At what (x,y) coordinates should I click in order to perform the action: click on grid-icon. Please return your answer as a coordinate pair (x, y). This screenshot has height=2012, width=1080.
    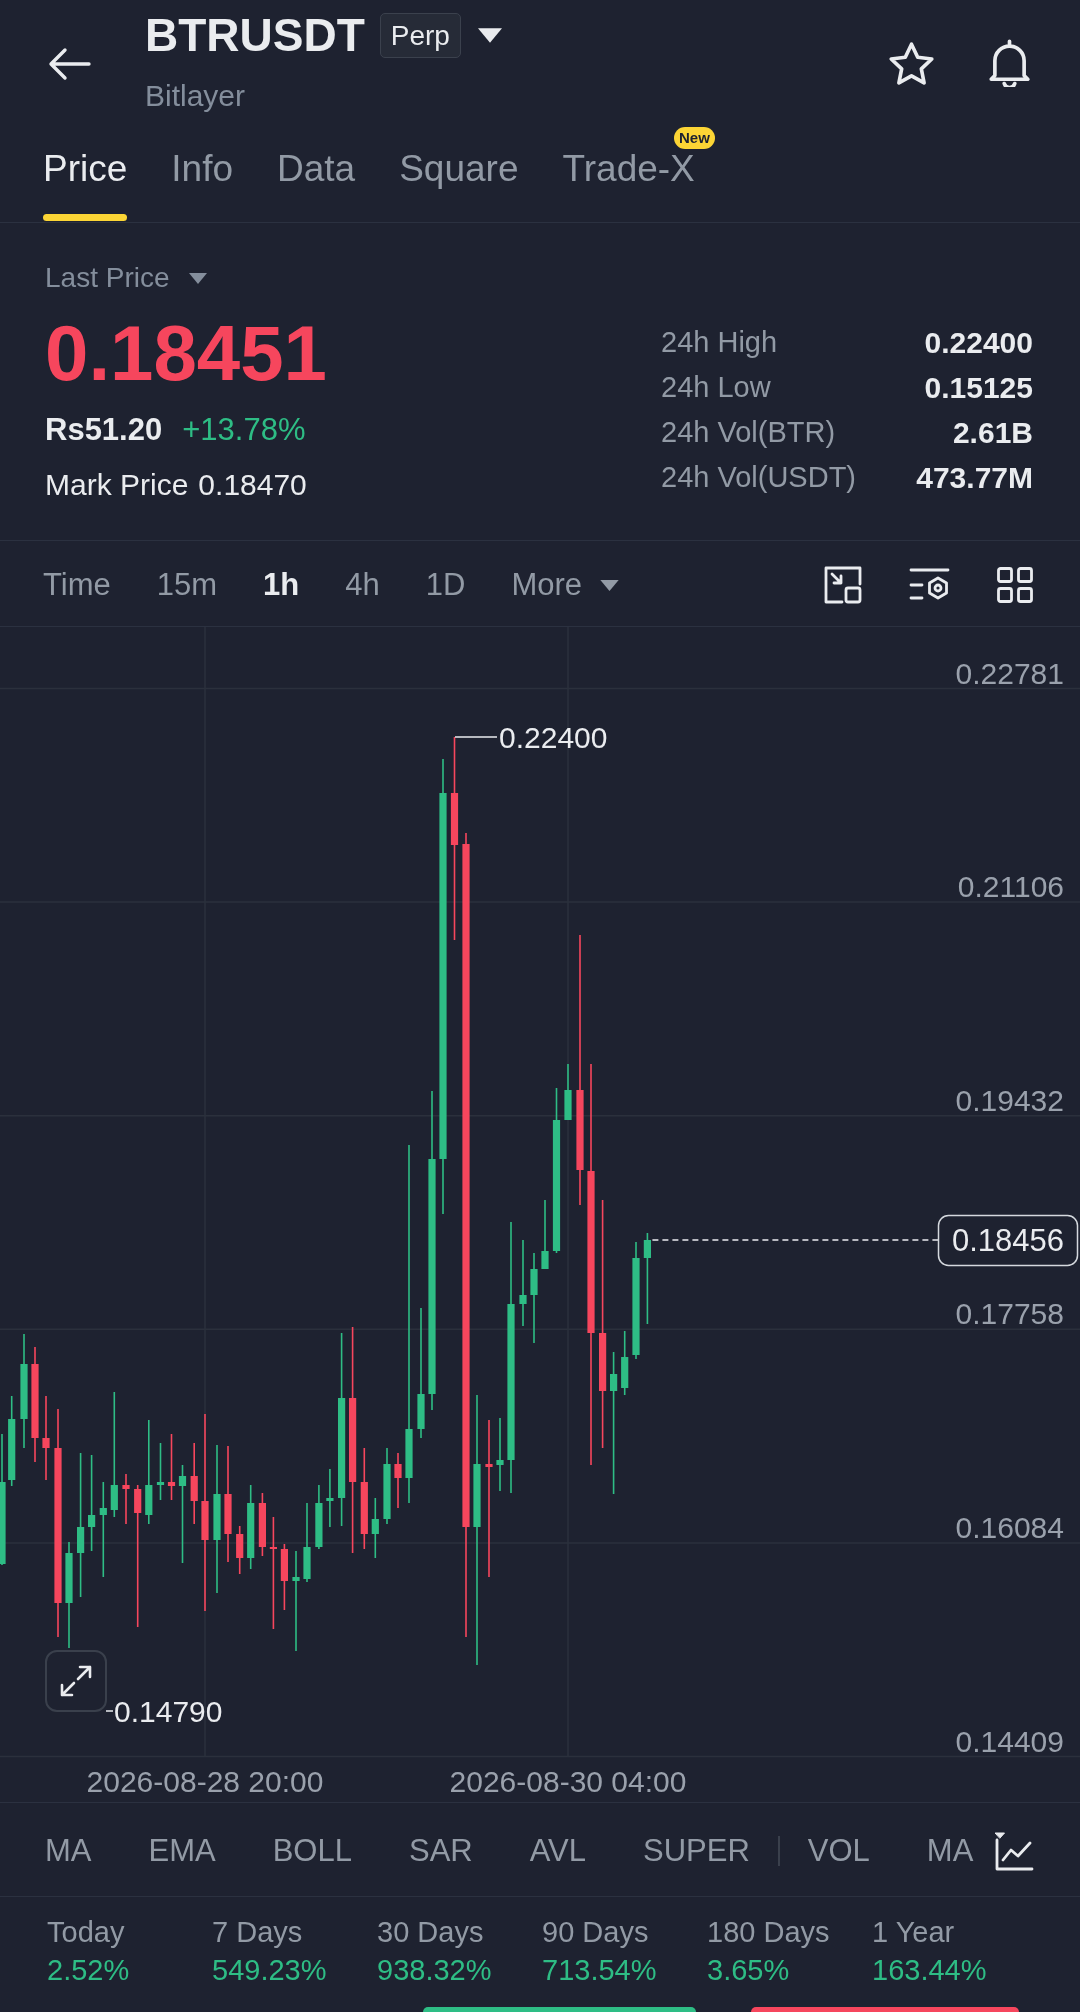
    Looking at the image, I should click on (1015, 585).